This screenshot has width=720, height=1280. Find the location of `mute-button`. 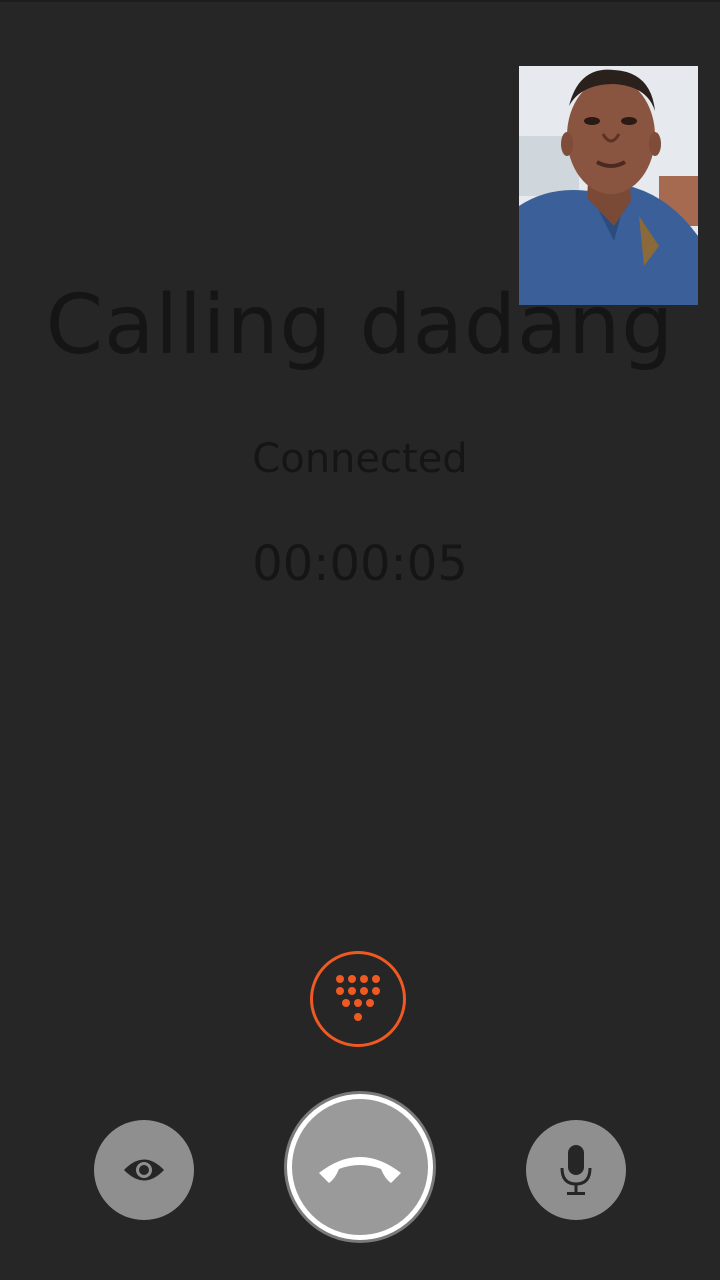

mute-button is located at coordinates (576, 1170).